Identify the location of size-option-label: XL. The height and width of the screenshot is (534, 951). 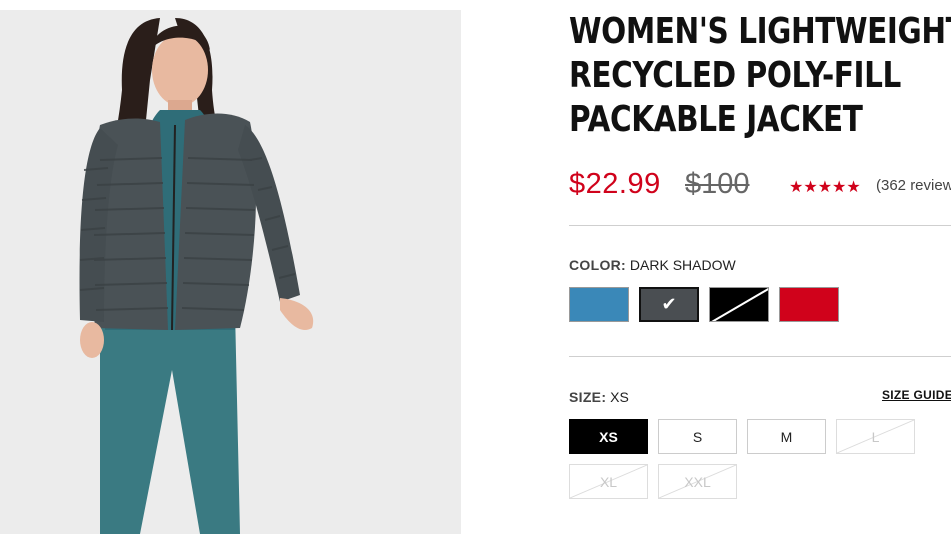
(608, 481).